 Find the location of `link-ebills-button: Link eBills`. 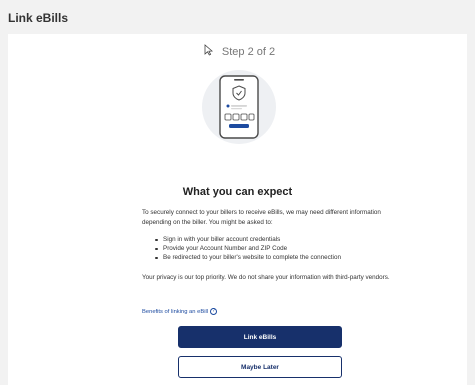

link-ebills-button: Link eBills is located at coordinates (260, 337).